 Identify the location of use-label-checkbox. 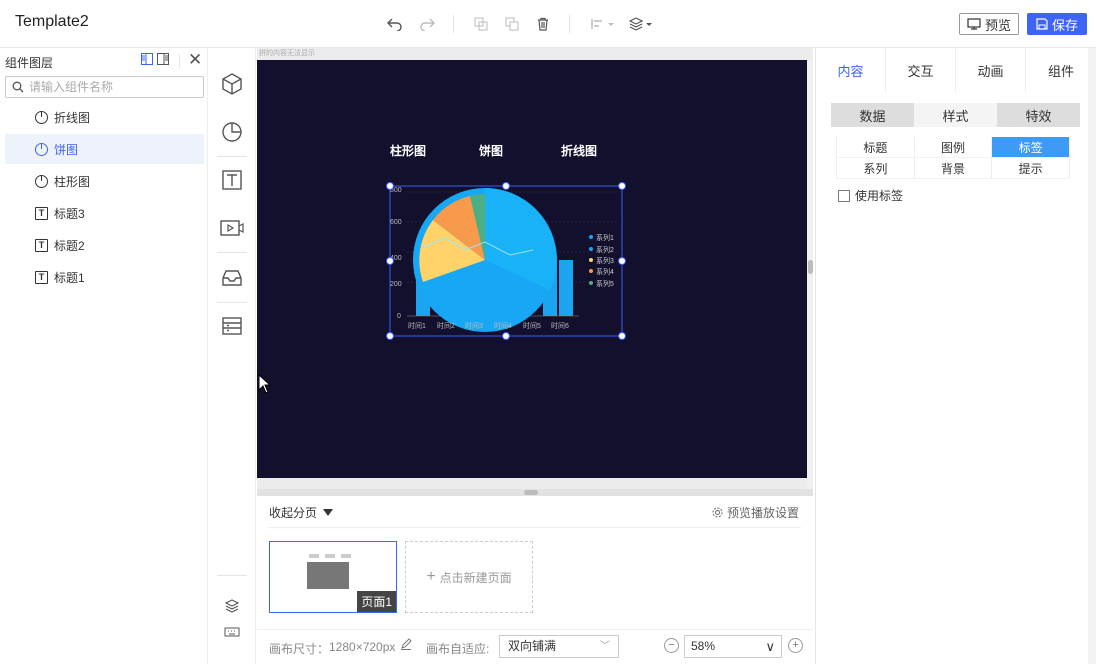
(844, 195).